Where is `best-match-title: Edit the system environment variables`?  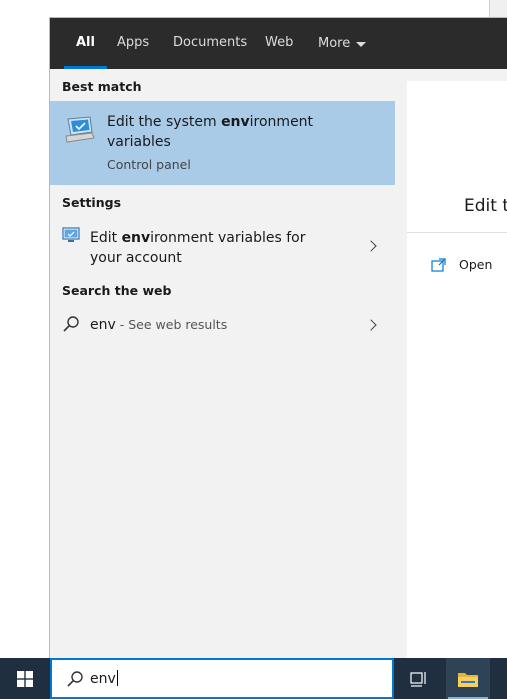
best-match-title: Edit the system environment variables is located at coordinates (232, 132).